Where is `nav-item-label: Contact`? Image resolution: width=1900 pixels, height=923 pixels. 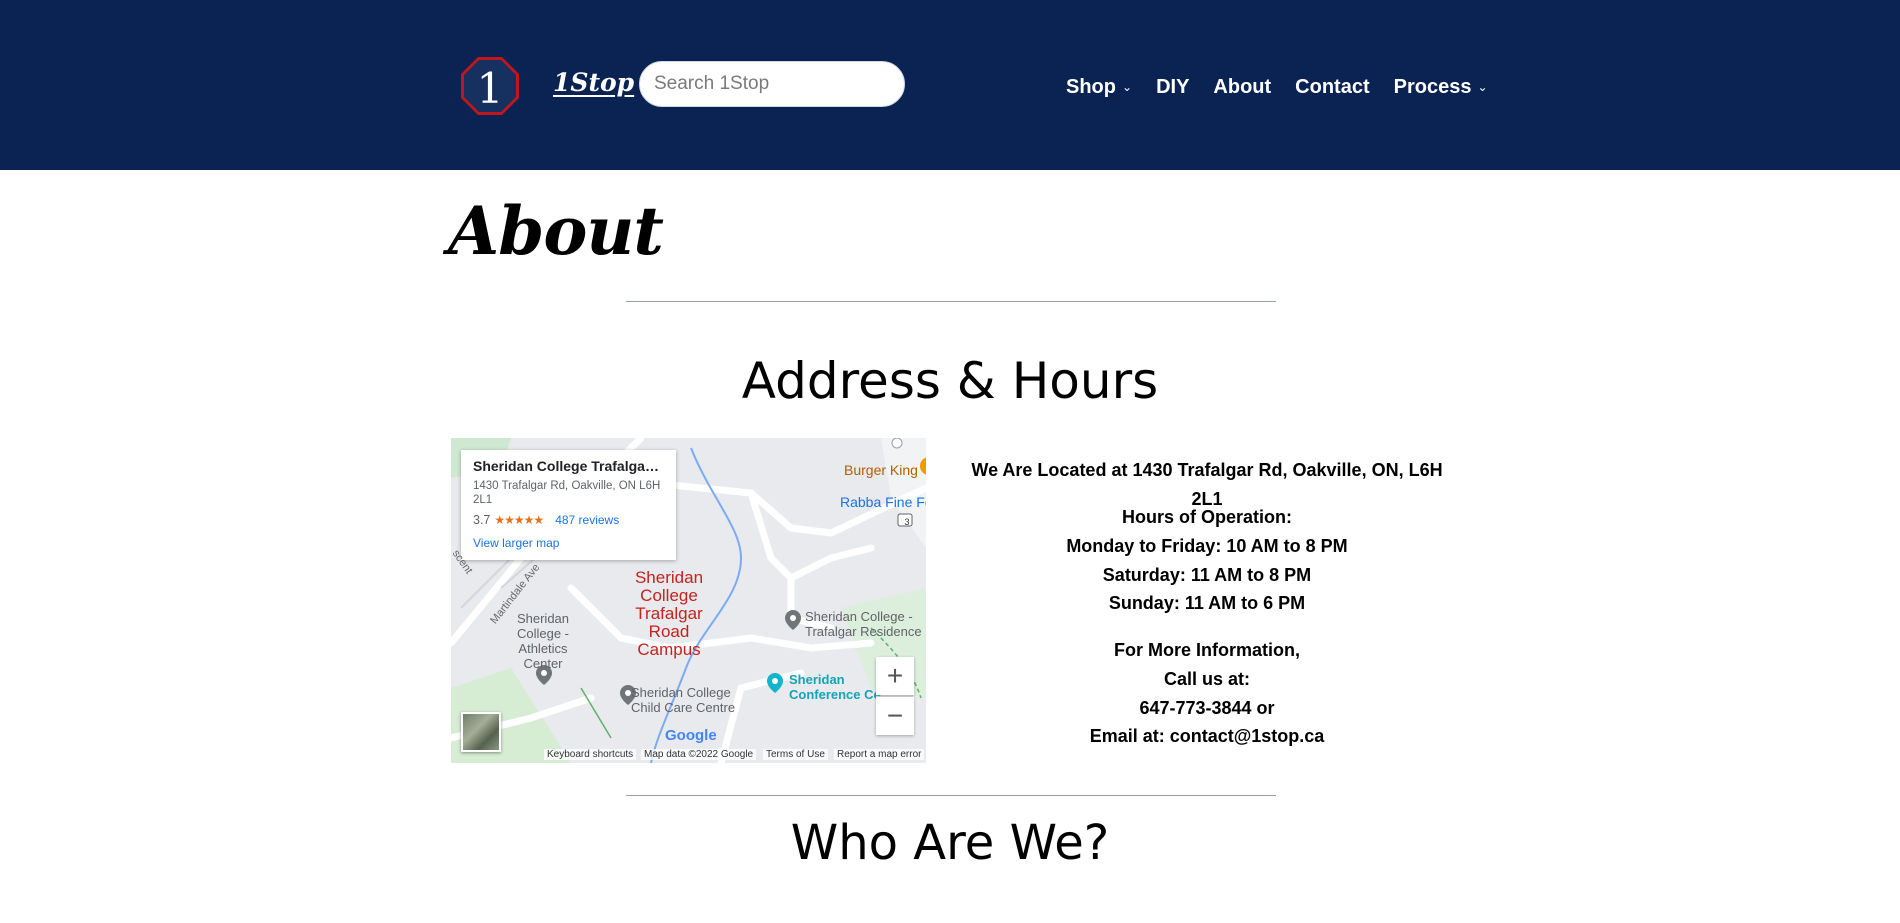
nav-item-label: Contact is located at coordinates (1332, 86).